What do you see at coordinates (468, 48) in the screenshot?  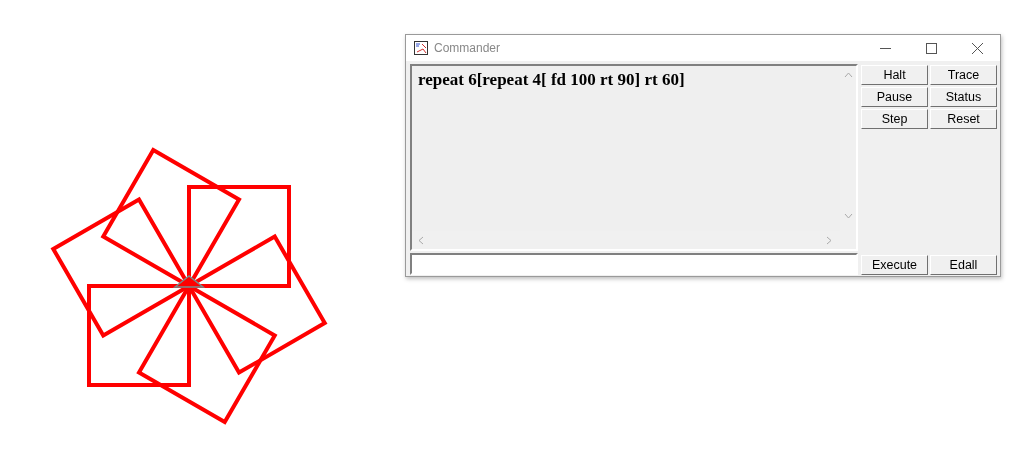 I see `window-title: Commander` at bounding box center [468, 48].